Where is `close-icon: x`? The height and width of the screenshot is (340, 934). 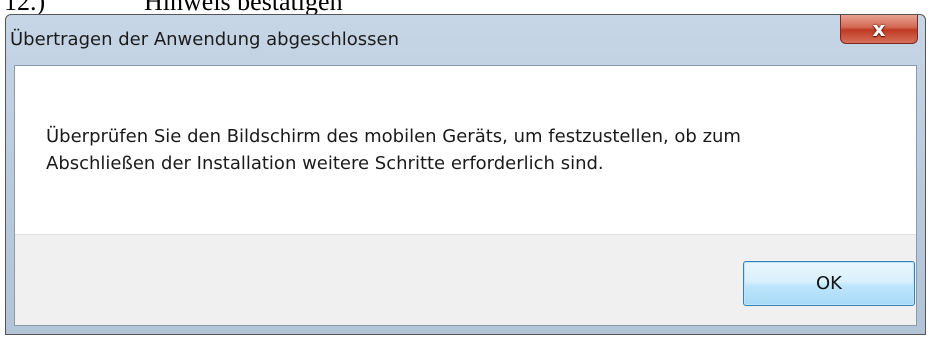 close-icon: x is located at coordinates (879, 28).